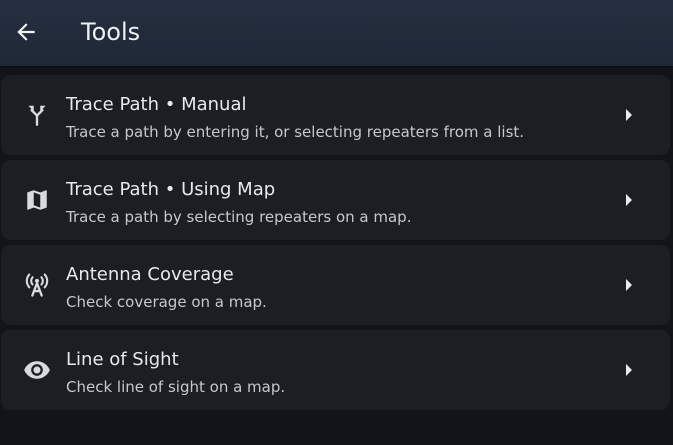 Image resolution: width=673 pixels, height=445 pixels. I want to click on tool-title: Trace Path • Using Map, so click(171, 189).